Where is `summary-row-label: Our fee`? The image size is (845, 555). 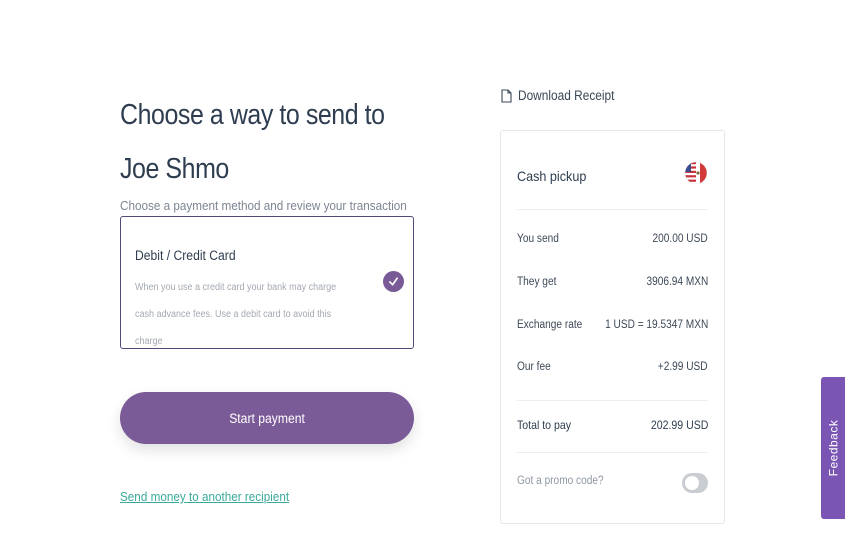
summary-row-label: Our fee is located at coordinates (534, 367).